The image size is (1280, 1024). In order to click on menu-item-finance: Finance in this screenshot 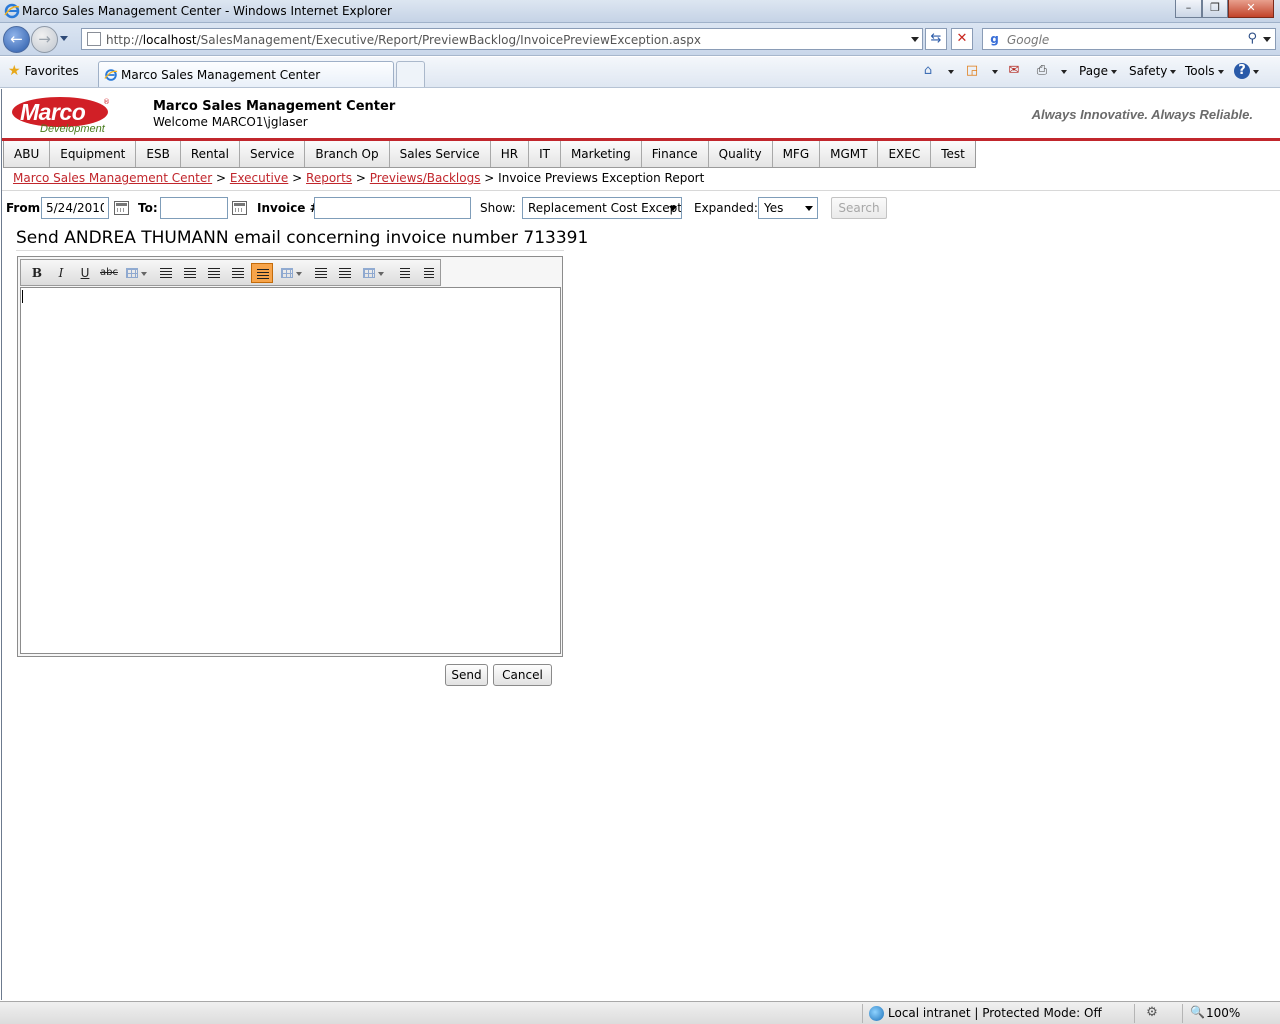, I will do `click(675, 154)`.